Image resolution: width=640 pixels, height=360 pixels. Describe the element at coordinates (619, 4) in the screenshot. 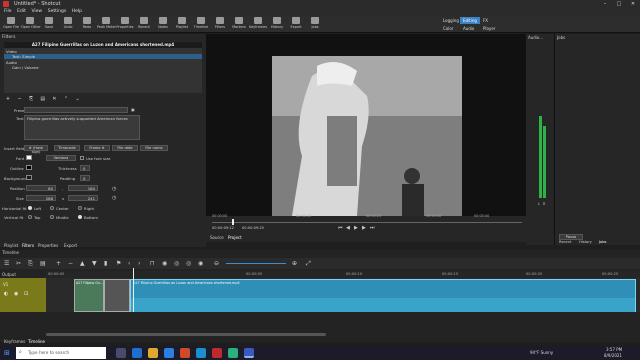

I see `maximize-button: □` at that location.